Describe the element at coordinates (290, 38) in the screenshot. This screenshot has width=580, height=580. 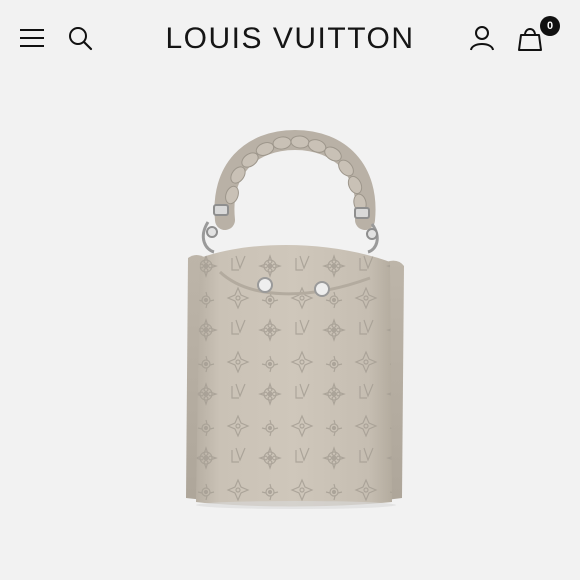
I see `site-header: LOUIS VUITTON 0` at that location.